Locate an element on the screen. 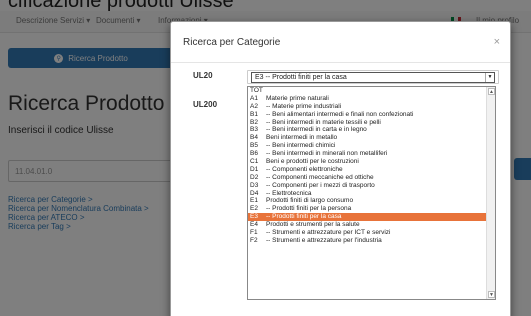 The width and height of the screenshot is (531, 316). dropdown-option: D3 -- Componenti per i mezzi di trasporto is located at coordinates (371, 186).